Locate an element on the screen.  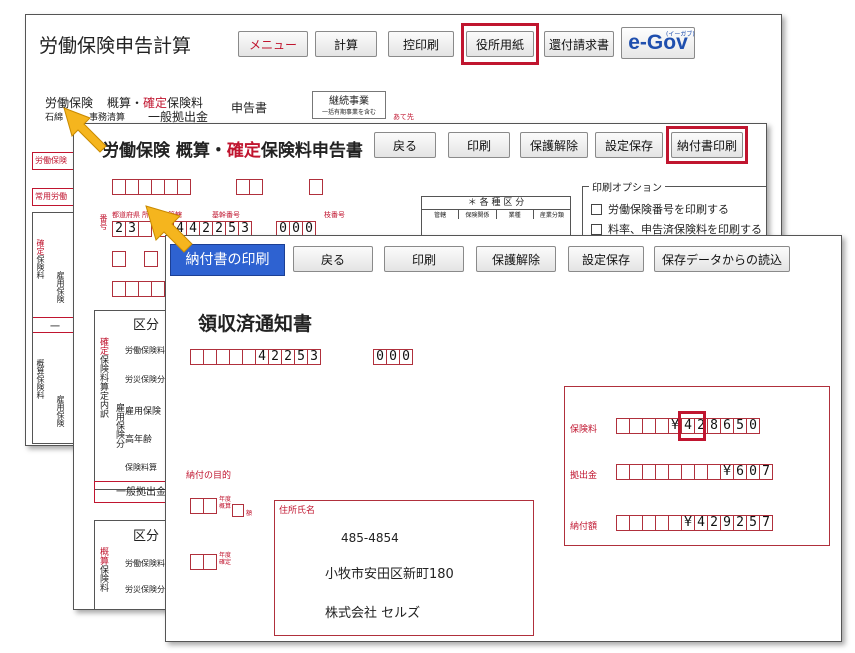
save-settings-button: 設定保存 is located at coordinates (629, 145).